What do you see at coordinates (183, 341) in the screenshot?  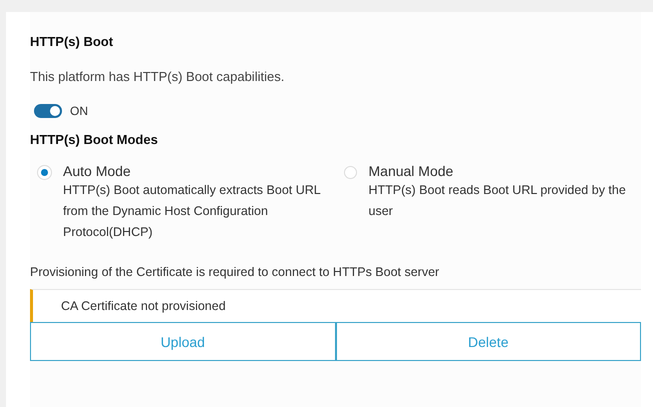 I see `upload-button: Upload` at bounding box center [183, 341].